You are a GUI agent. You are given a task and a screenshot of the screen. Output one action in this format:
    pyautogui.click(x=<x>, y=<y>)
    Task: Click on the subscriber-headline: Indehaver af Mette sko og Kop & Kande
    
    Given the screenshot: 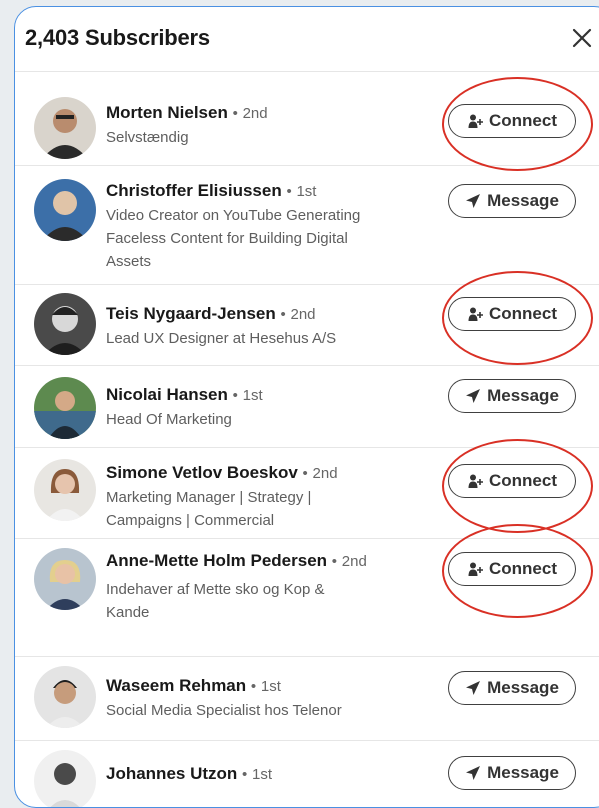 What is the action you would take?
    pyautogui.click(x=215, y=601)
    